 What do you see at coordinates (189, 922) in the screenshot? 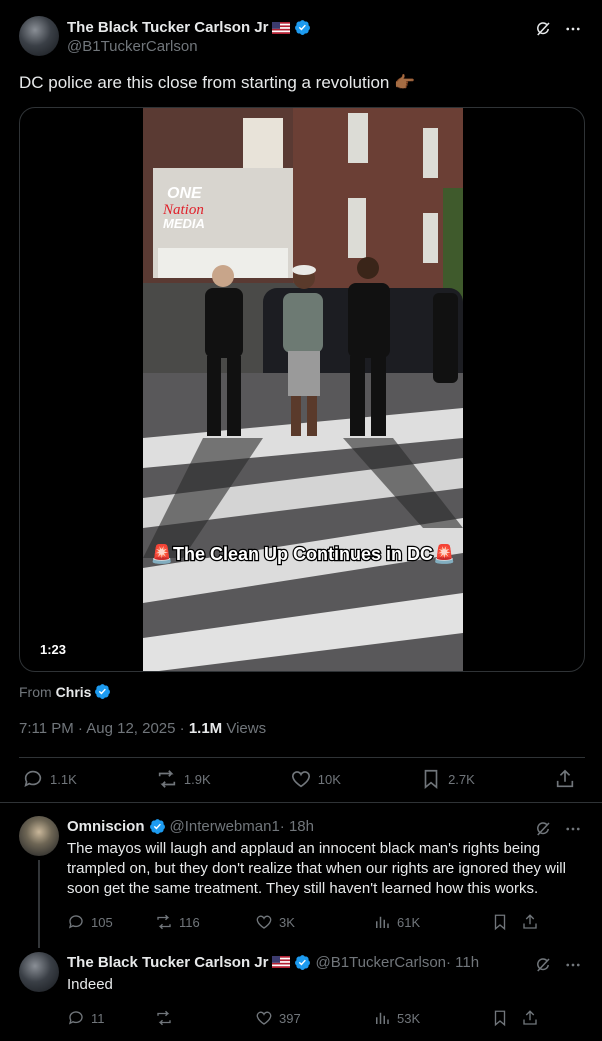
I see `repost-count: 116` at bounding box center [189, 922].